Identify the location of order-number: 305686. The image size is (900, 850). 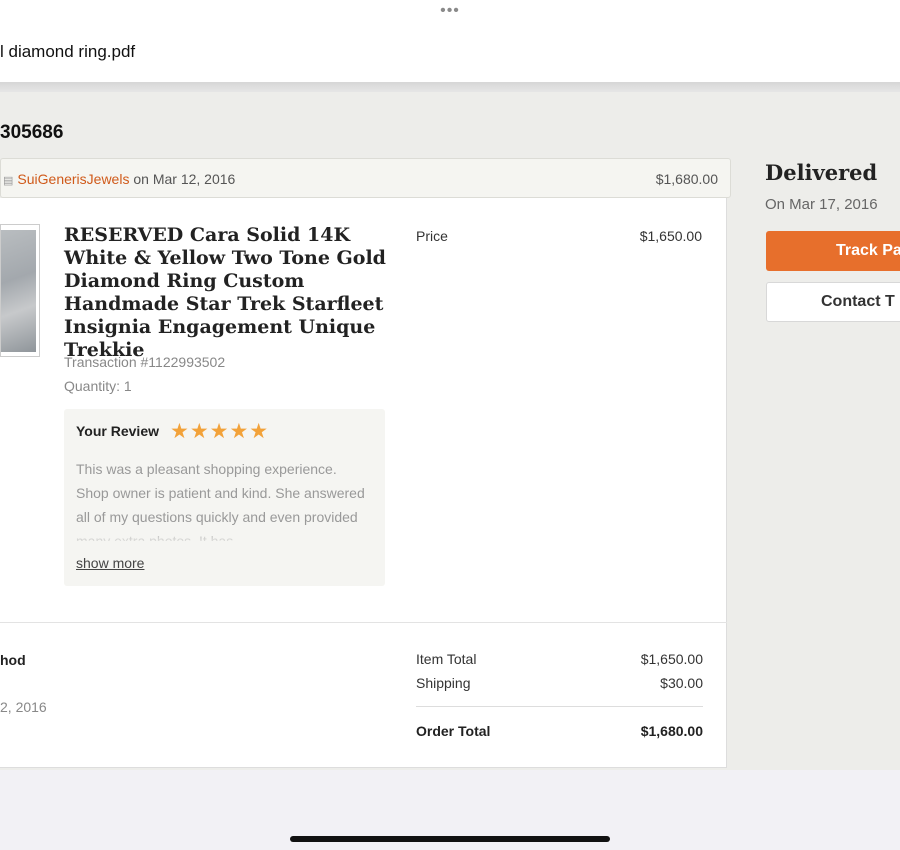
(32, 132).